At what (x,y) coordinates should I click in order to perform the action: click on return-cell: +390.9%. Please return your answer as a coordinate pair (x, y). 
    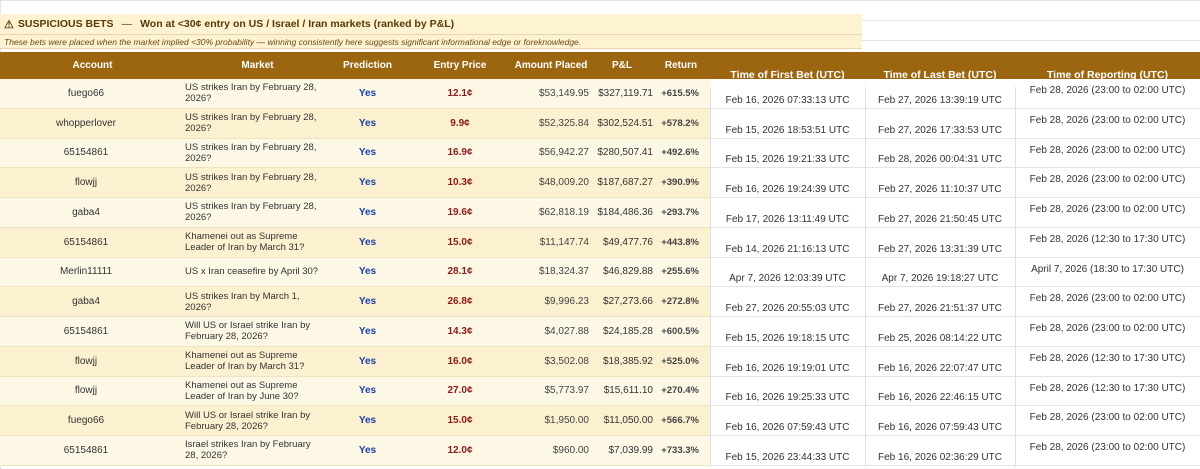
    Looking at the image, I should click on (677, 182).